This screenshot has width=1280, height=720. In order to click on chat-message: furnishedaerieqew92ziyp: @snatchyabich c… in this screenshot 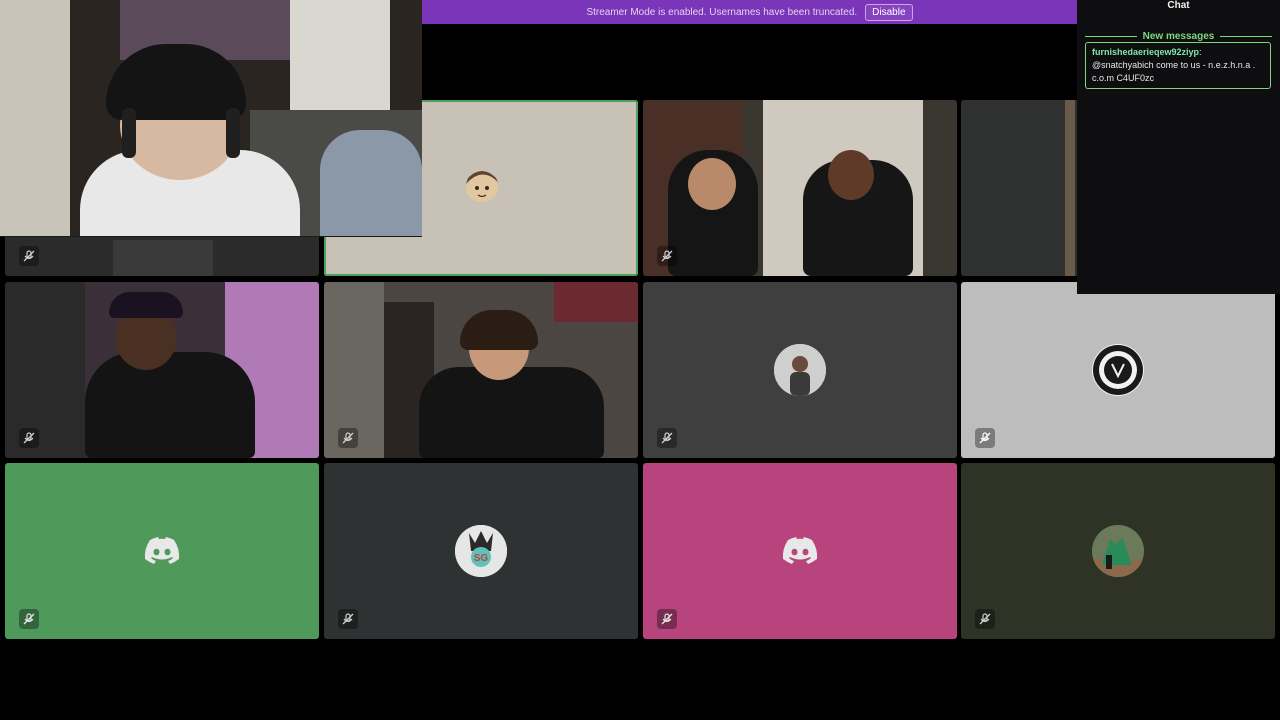, I will do `click(1178, 65)`.